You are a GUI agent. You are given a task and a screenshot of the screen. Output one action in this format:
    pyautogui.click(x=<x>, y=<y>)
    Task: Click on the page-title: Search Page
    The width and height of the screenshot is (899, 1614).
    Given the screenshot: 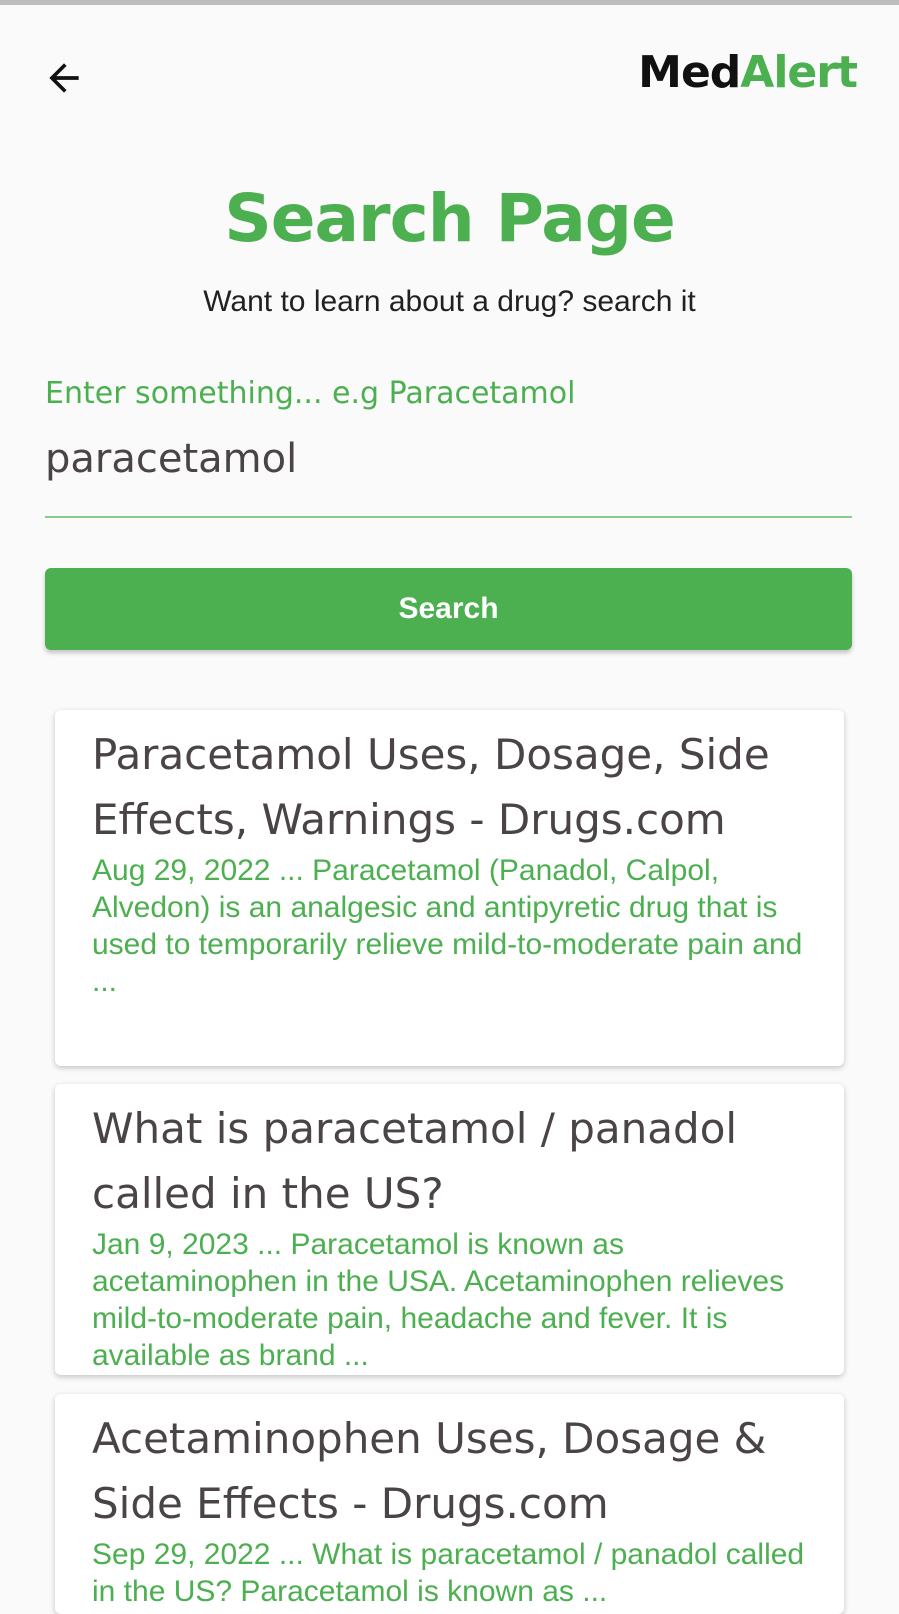 What is the action you would take?
    pyautogui.click(x=450, y=218)
    